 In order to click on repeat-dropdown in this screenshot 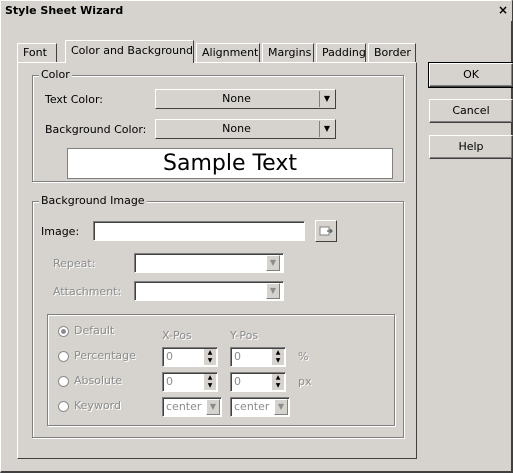, I will do `click(209, 263)`.